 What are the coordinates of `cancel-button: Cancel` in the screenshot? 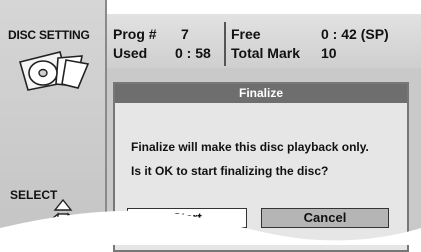 It's located at (325, 218).